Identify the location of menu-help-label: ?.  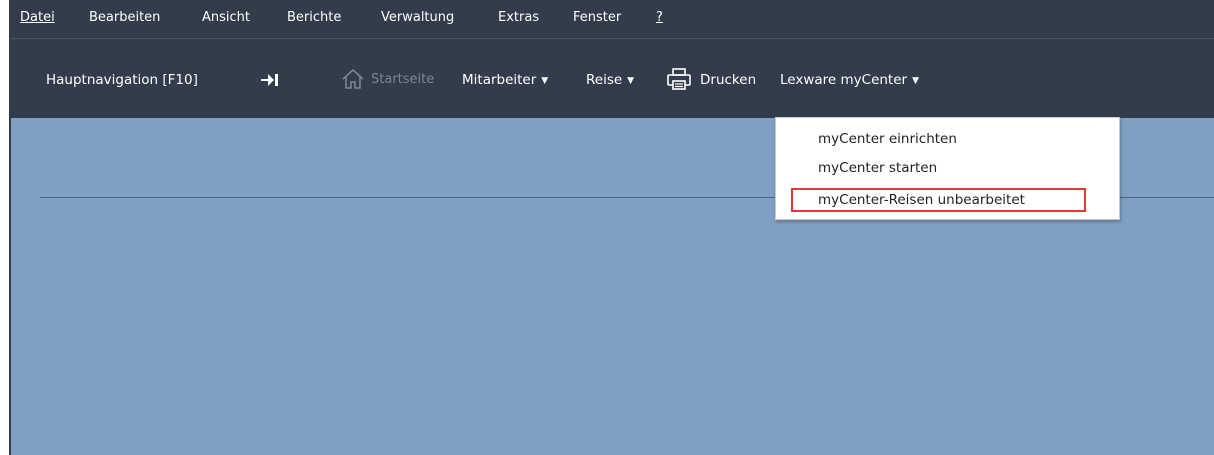
(659, 17).